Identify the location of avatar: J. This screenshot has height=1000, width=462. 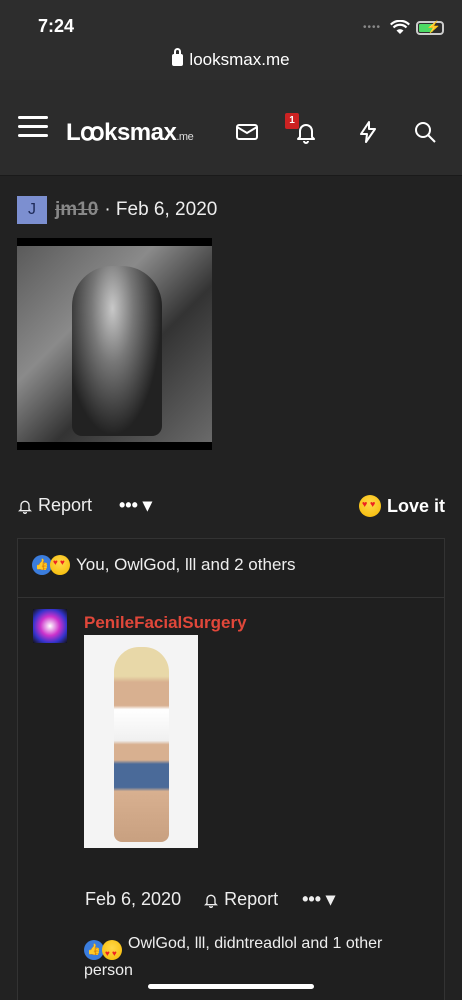
(32, 210).